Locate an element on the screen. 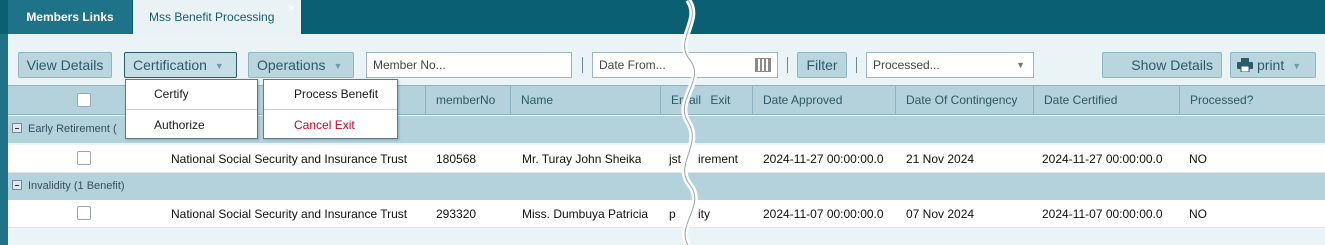  group-label: Invalidity (1 Benefit) is located at coordinates (76, 186).